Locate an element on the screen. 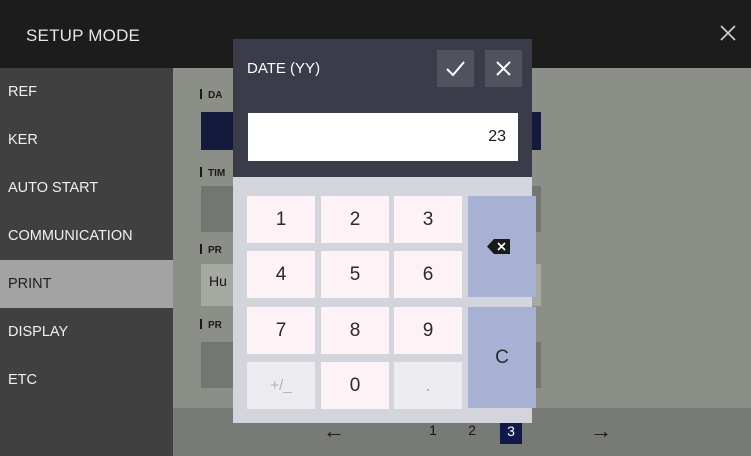 The image size is (751, 456). clear-button: C is located at coordinates (502, 357).